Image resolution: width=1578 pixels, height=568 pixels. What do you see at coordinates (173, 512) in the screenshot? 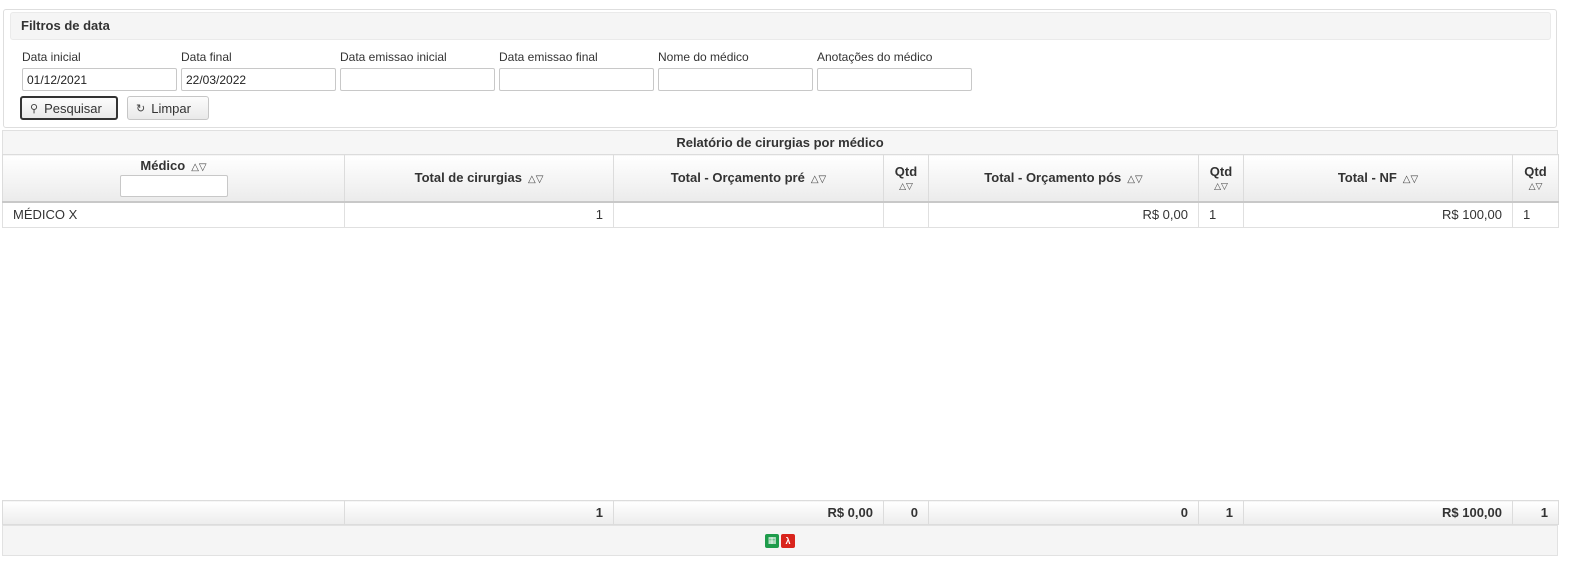
I see `total-medico` at bounding box center [173, 512].